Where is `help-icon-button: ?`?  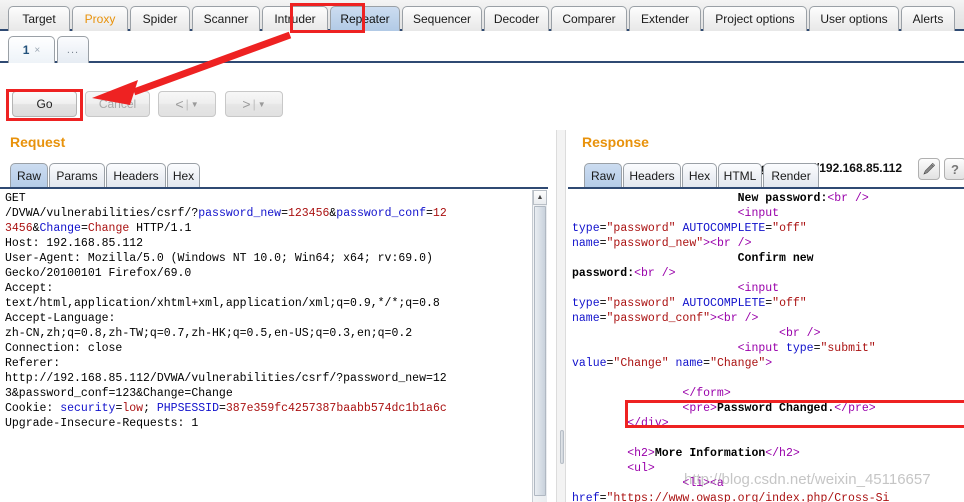
help-icon-button: ? is located at coordinates (954, 169).